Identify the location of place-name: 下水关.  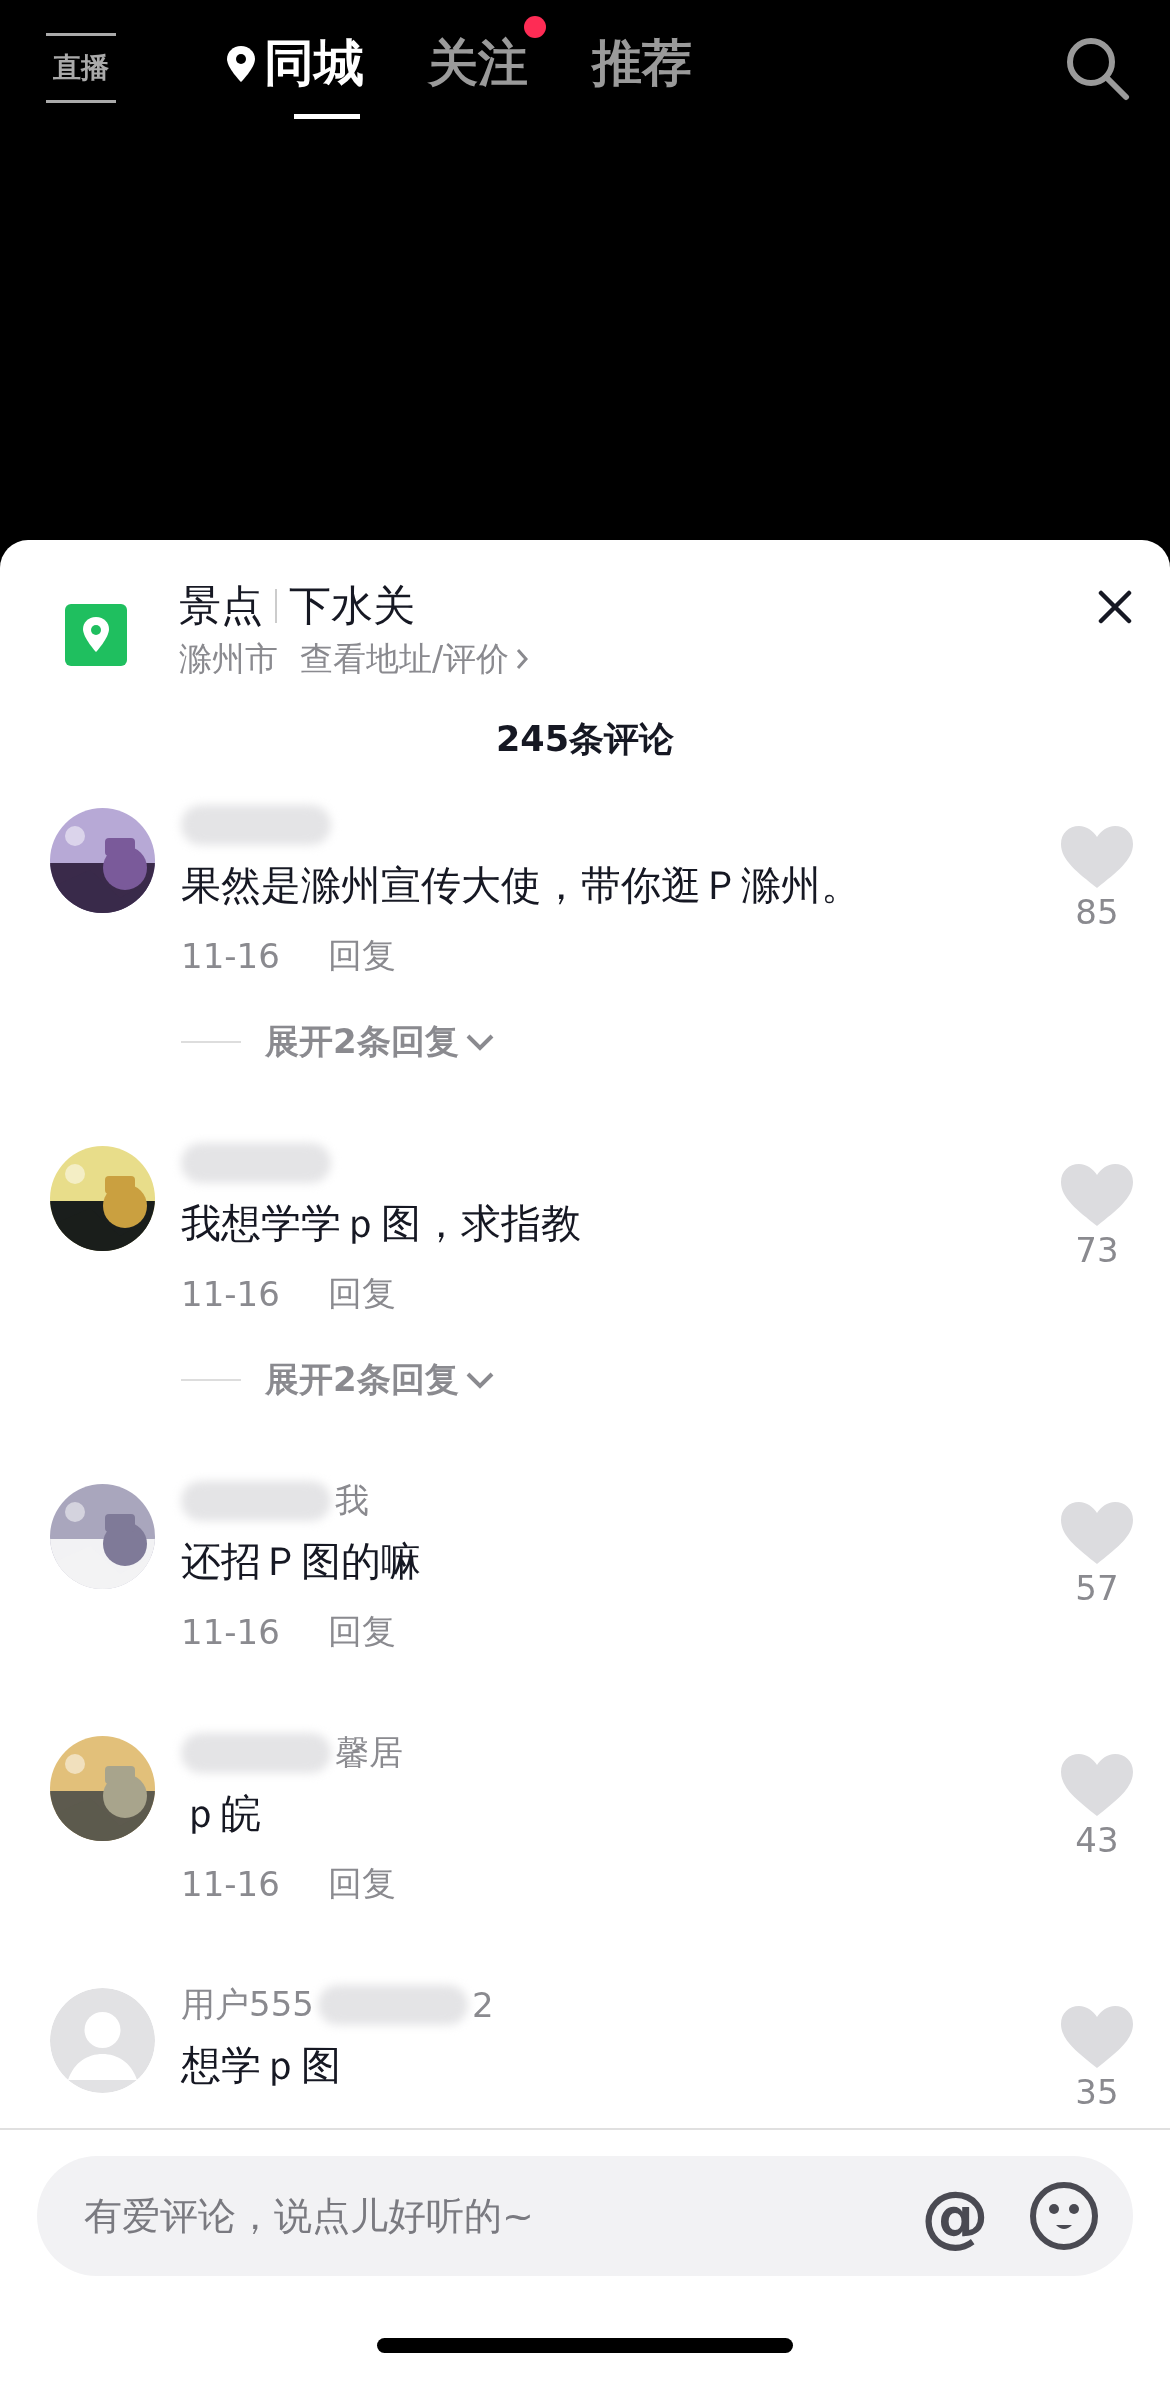
(352, 606).